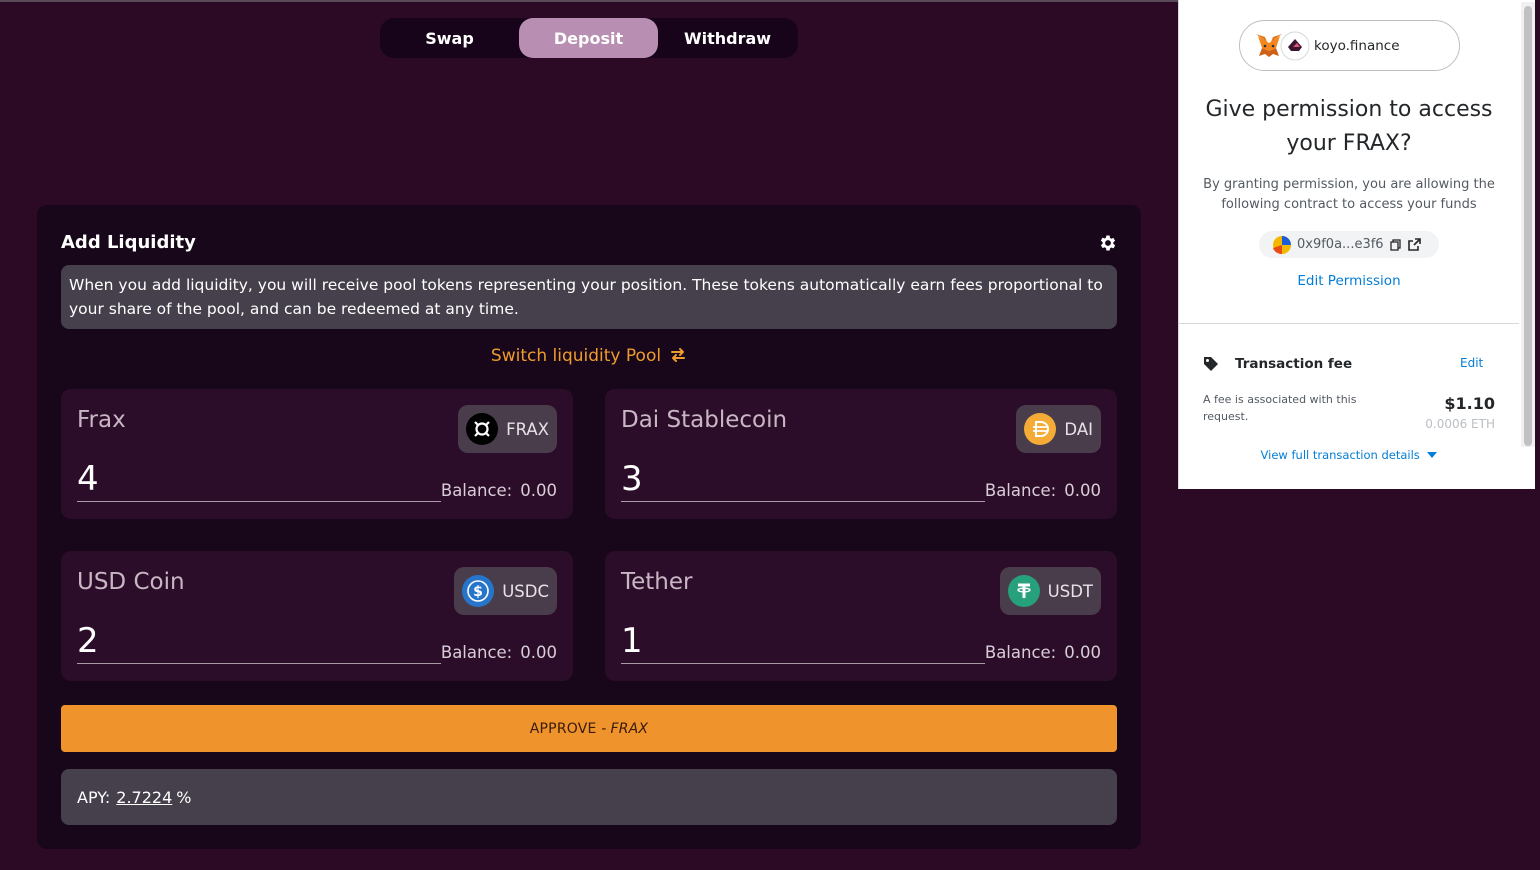 The height and width of the screenshot is (870, 1540). I want to click on apy-unit: %, so click(184, 797).